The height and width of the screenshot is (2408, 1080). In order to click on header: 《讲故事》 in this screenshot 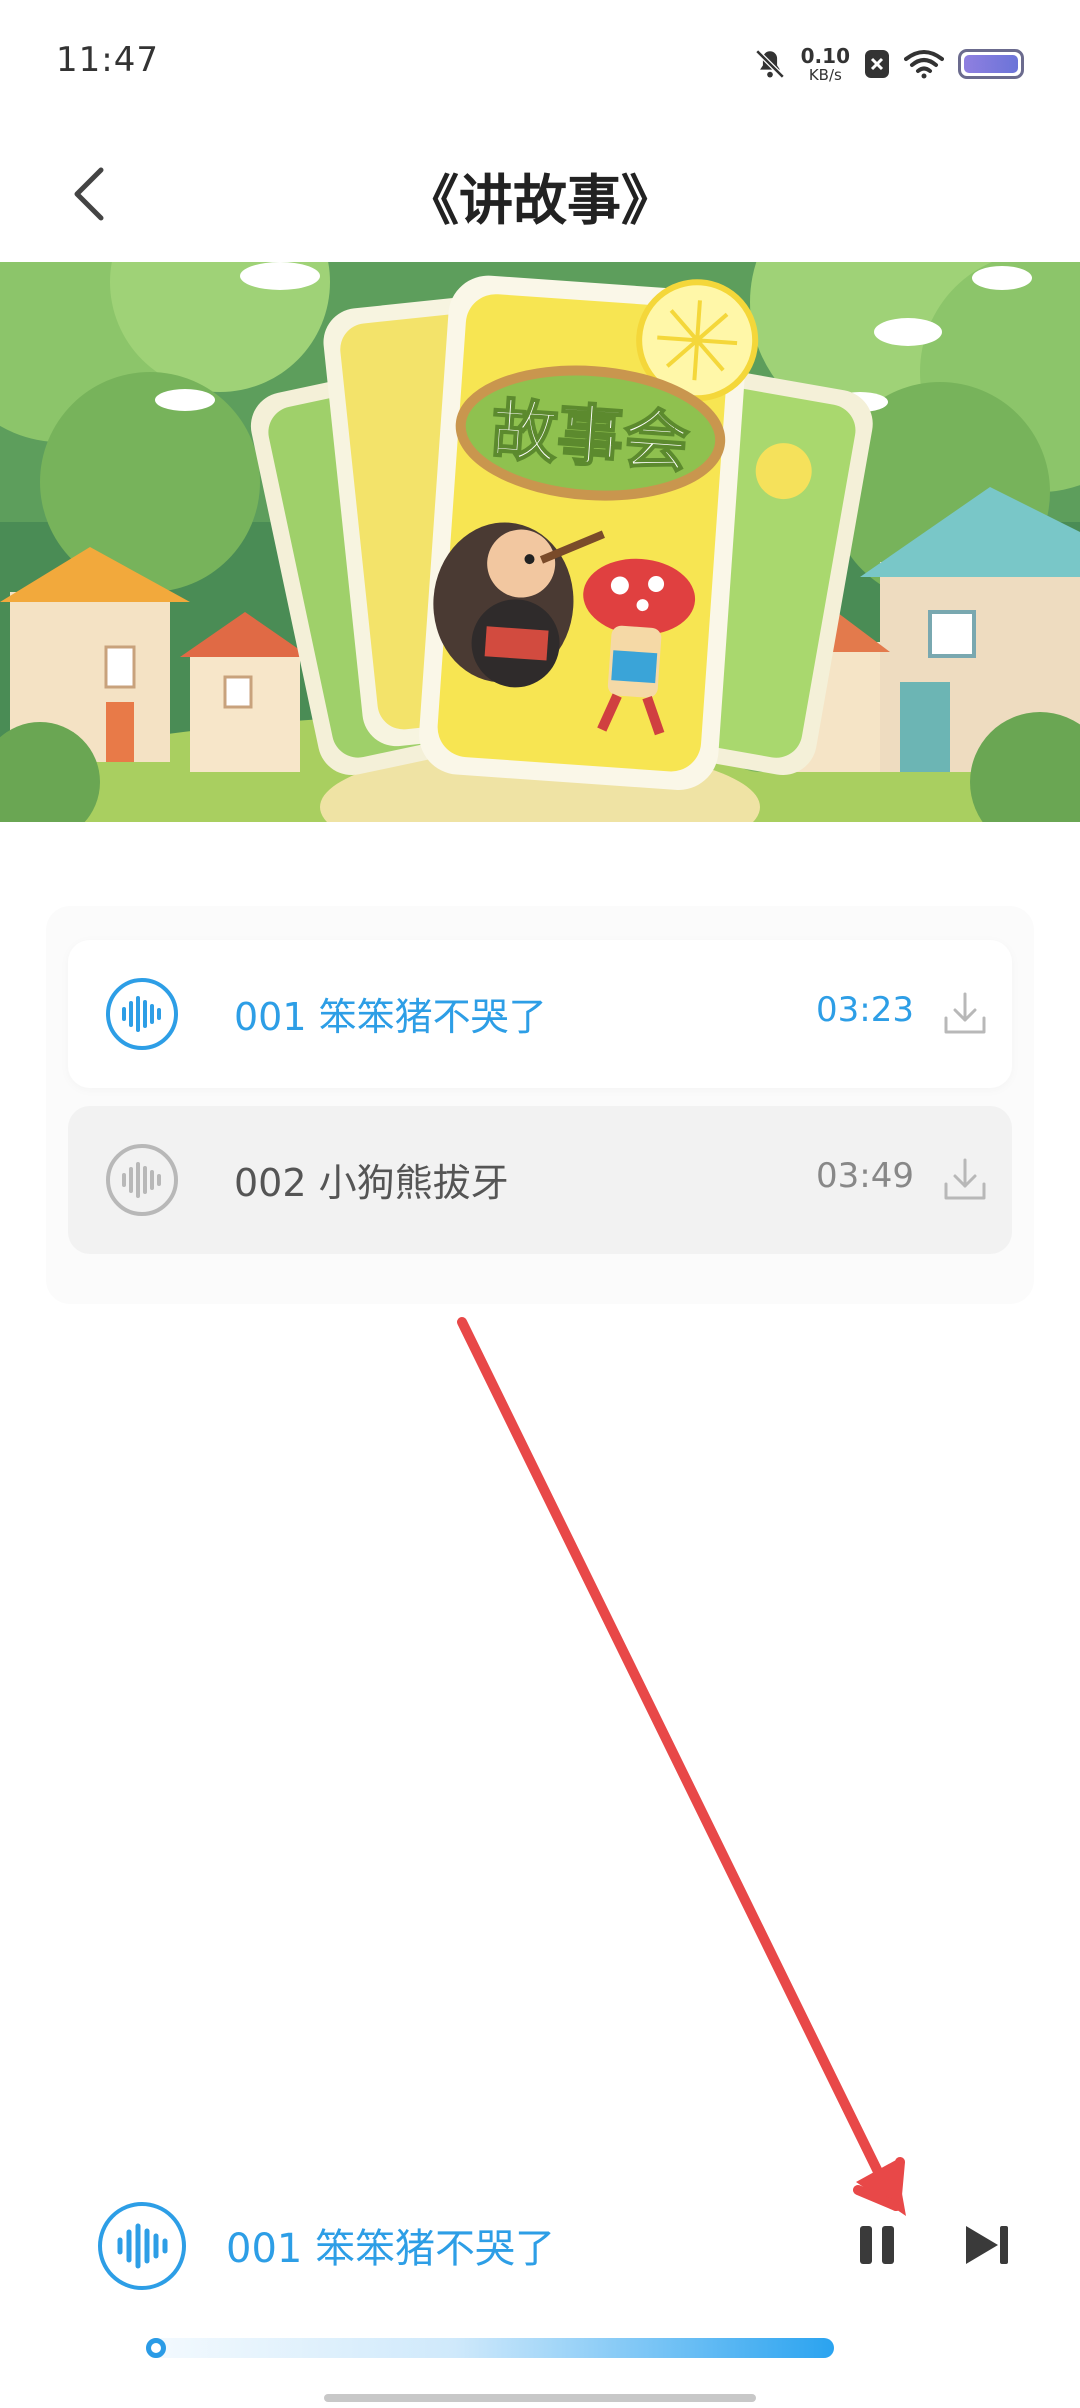, I will do `click(540, 194)`.